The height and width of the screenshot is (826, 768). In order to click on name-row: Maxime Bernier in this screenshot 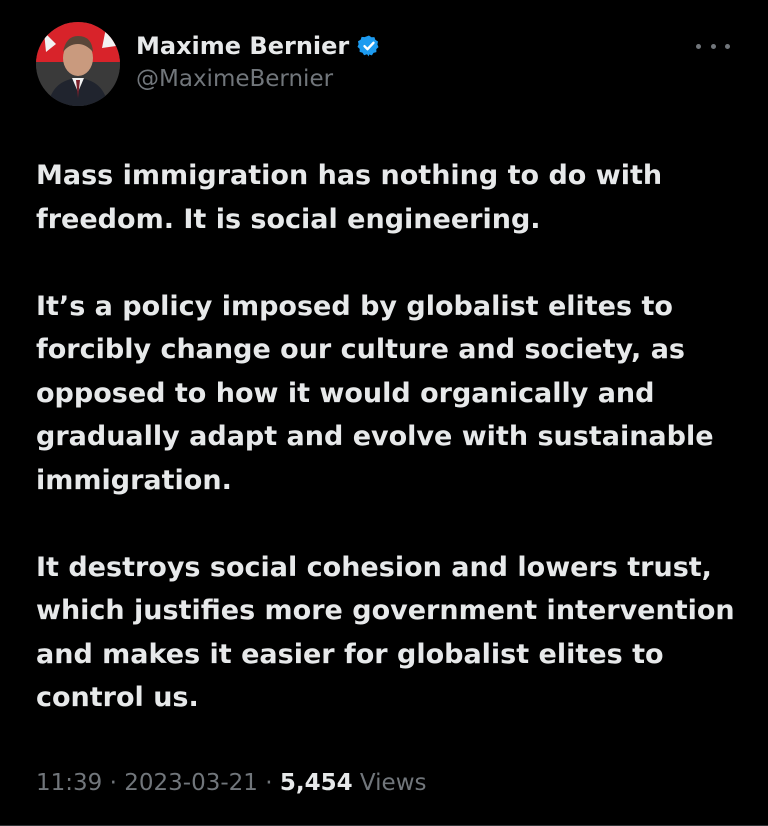, I will do `click(258, 46)`.